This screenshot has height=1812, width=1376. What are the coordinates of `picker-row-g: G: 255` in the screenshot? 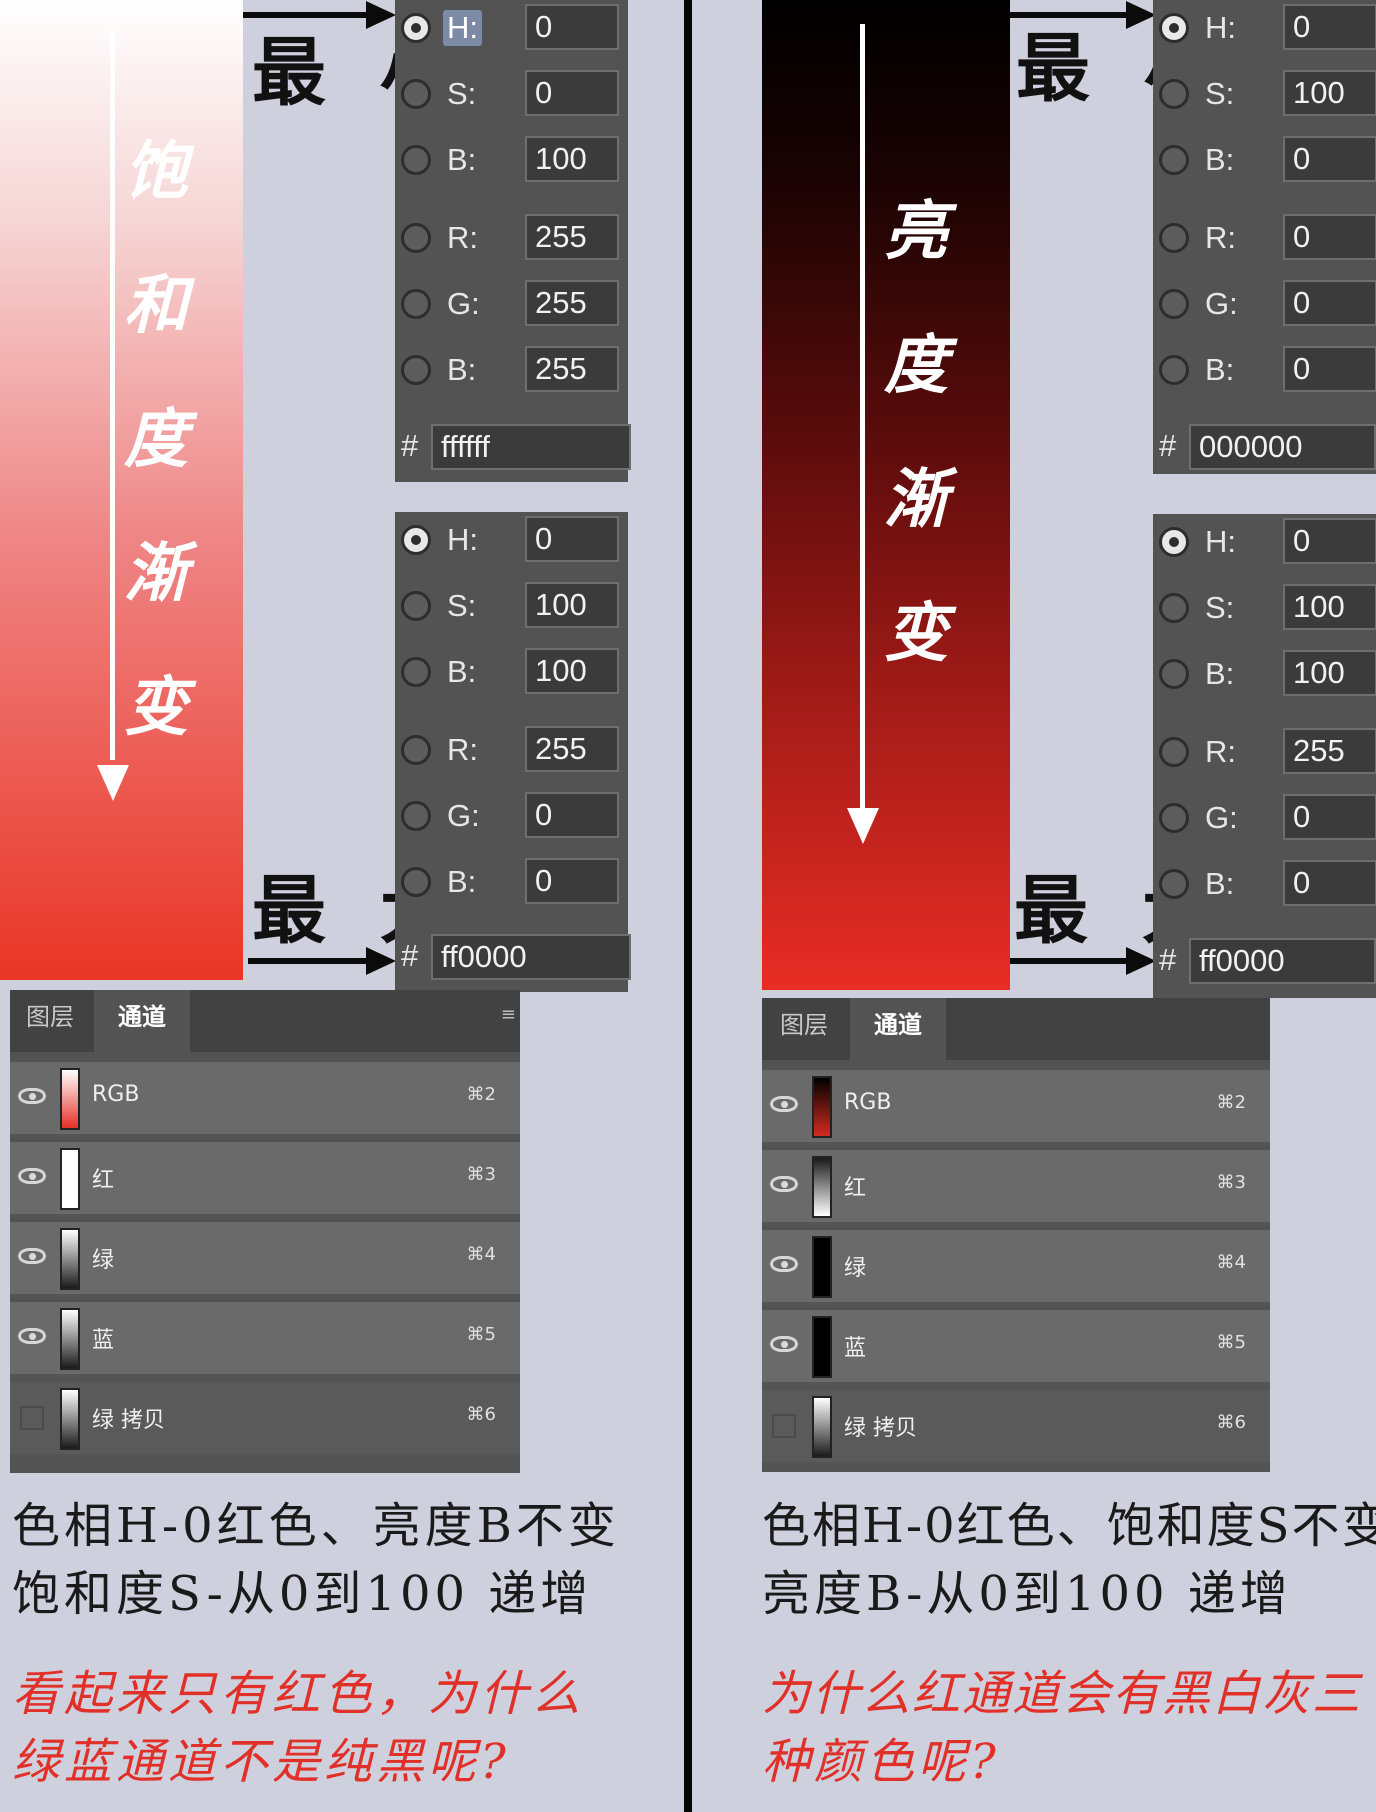 It's located at (511, 305).